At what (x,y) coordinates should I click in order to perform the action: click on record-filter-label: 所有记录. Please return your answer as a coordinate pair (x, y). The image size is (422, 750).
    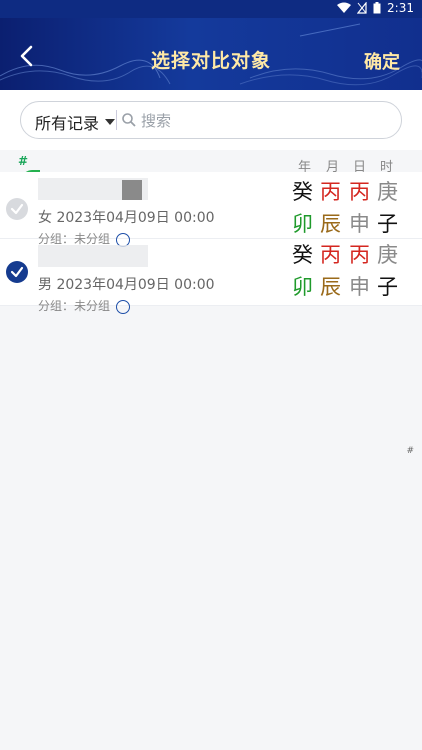
    Looking at the image, I should click on (67, 123).